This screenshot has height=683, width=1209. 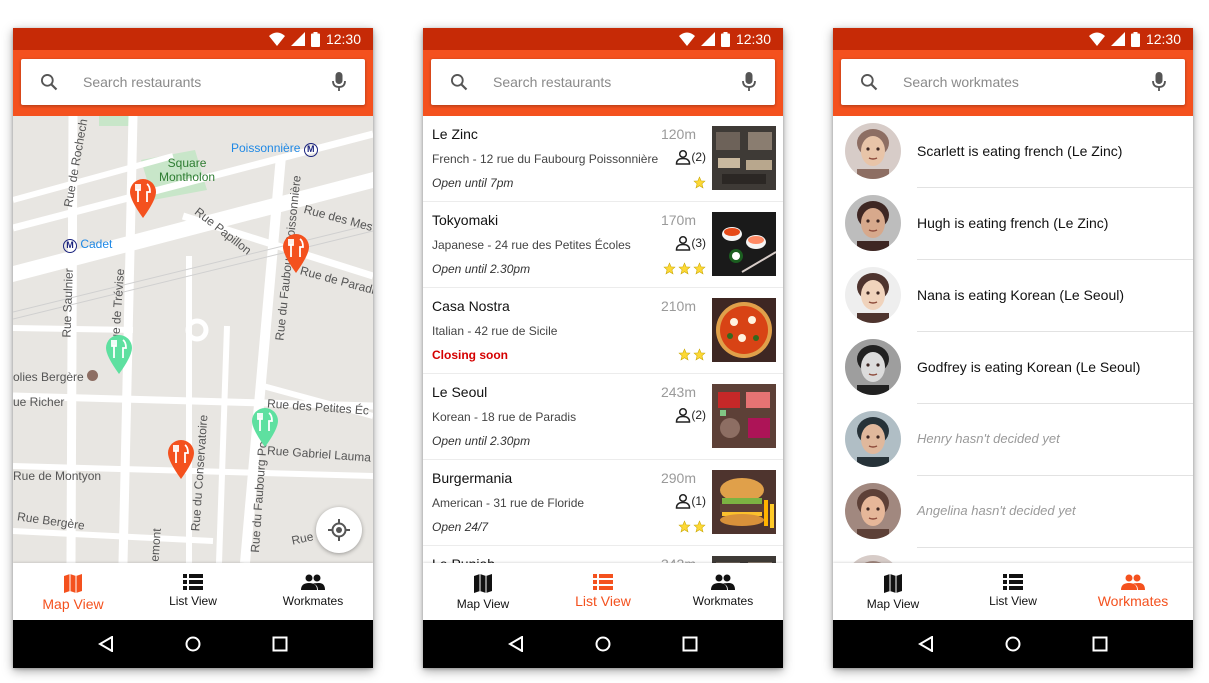 I want to click on restaurant-row: Le Punjab 342m, so click(x=603, y=554).